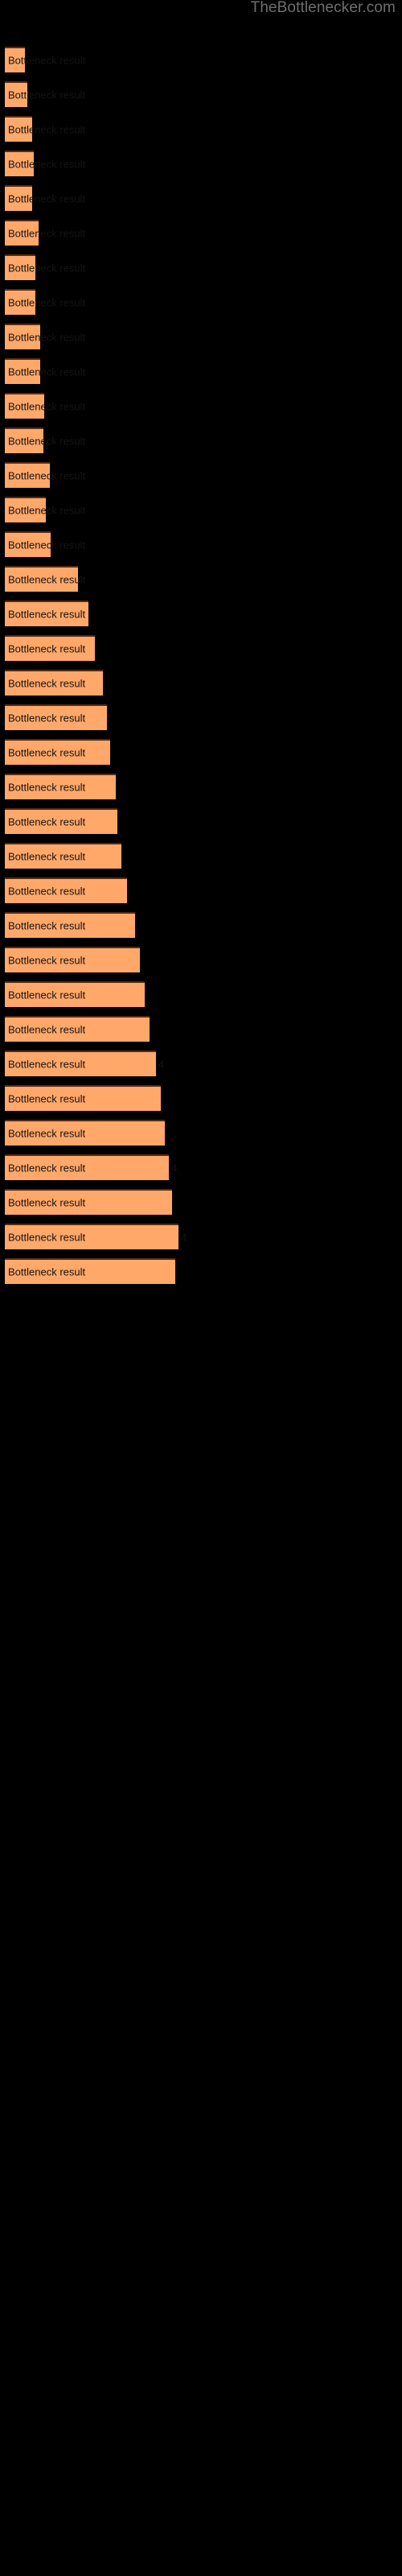 Image resolution: width=402 pixels, height=2576 pixels. What do you see at coordinates (161, 1064) in the screenshot?
I see `bar-value-label: 4` at bounding box center [161, 1064].